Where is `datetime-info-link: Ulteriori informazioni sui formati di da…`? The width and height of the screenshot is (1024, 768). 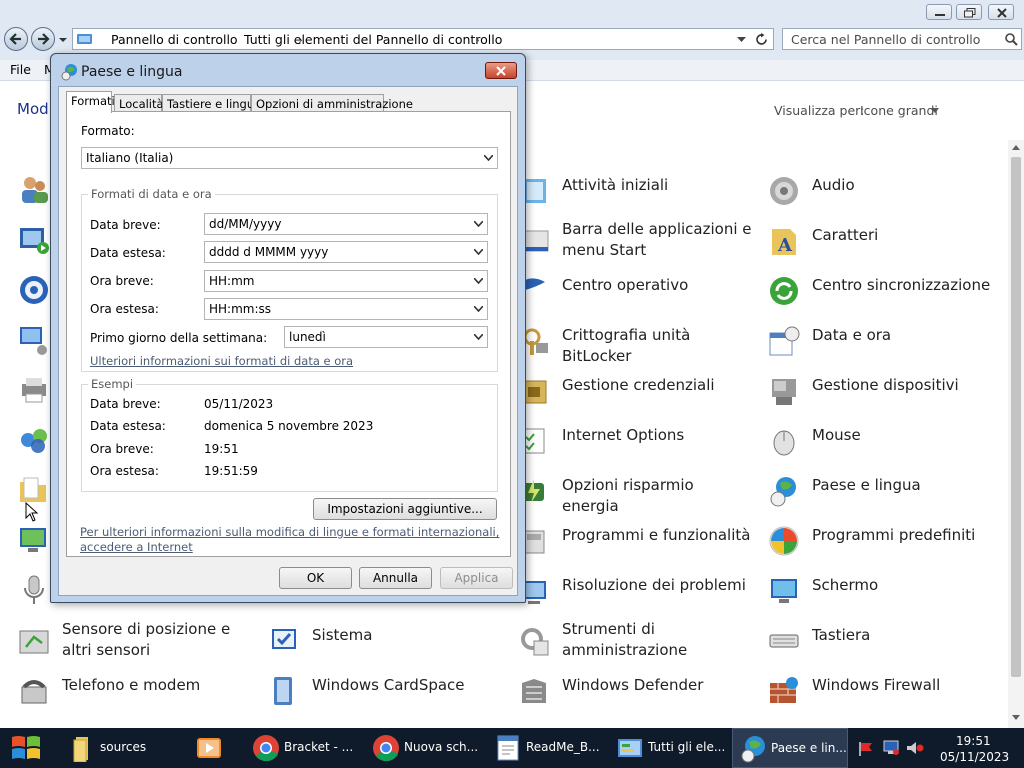 datetime-info-link: Ulteriori informazioni sui formati di da… is located at coordinates (221, 361).